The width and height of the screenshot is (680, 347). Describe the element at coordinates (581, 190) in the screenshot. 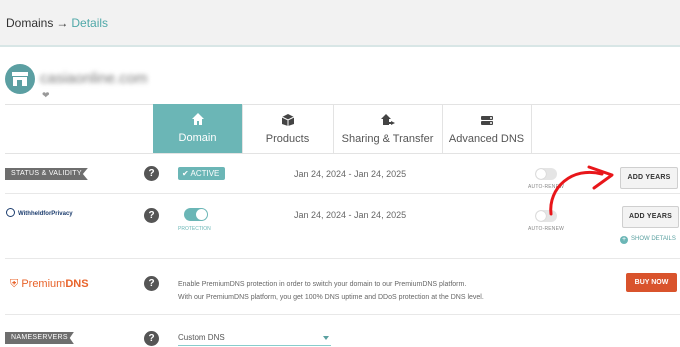

I see `annotation-arrow-icon` at that location.